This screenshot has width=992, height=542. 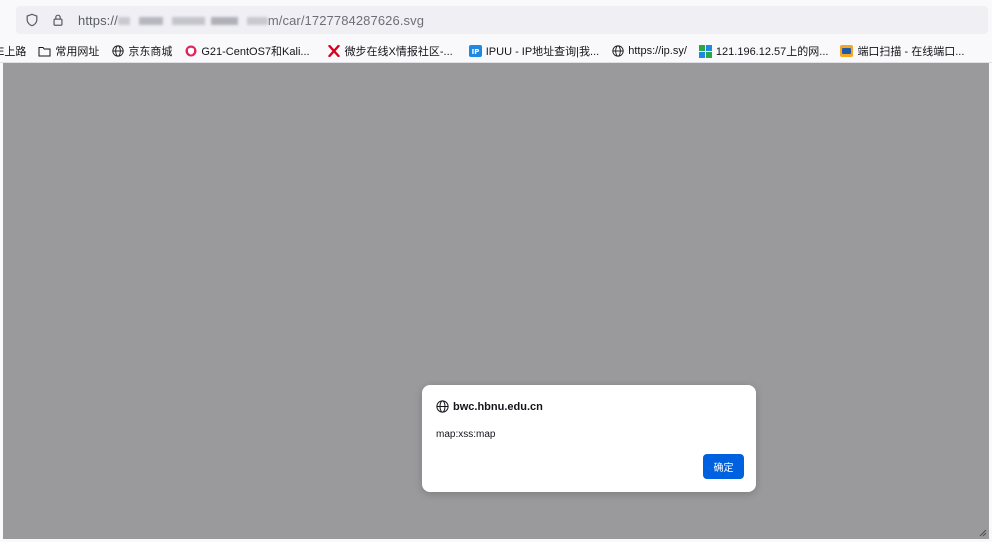 I want to click on ok-button: 确定, so click(x=723, y=466).